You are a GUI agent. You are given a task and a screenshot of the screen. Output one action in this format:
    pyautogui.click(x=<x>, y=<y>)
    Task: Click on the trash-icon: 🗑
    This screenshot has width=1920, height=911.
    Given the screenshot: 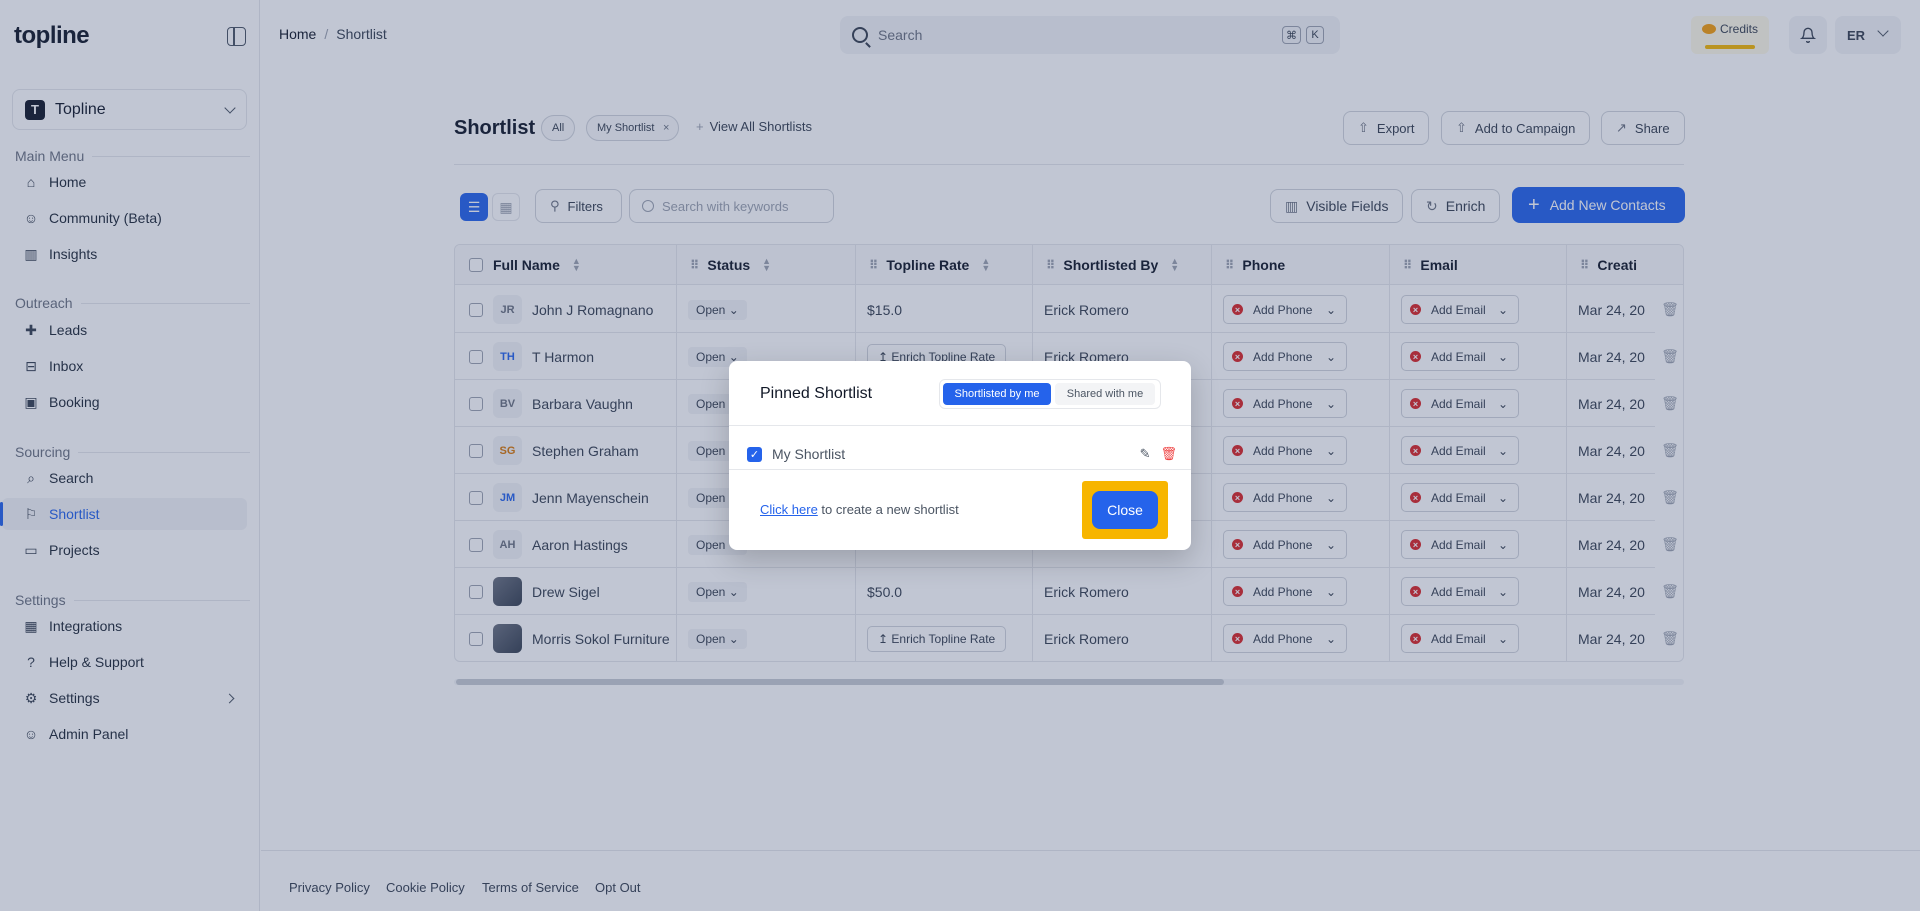 What is the action you would take?
    pyautogui.click(x=1168, y=454)
    